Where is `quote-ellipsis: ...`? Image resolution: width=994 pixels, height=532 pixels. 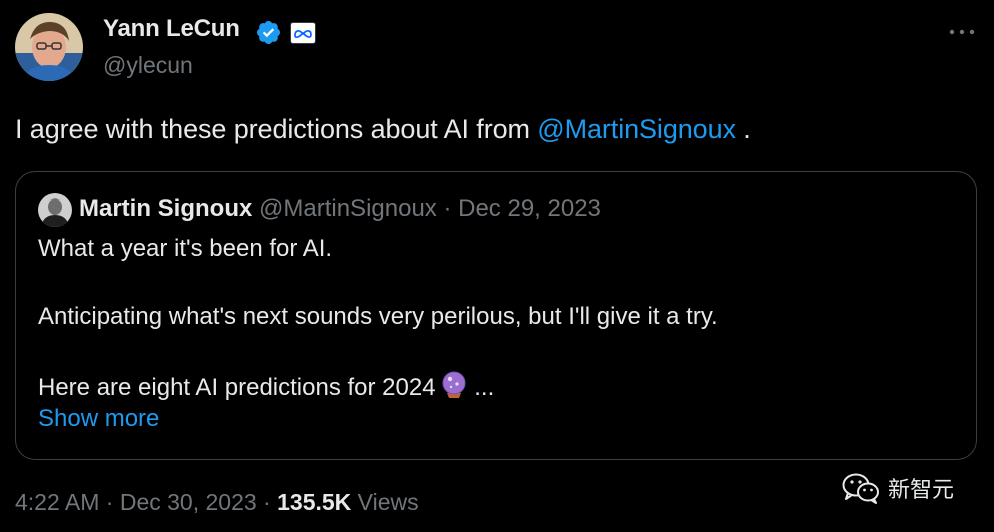 quote-ellipsis: ... is located at coordinates (481, 387).